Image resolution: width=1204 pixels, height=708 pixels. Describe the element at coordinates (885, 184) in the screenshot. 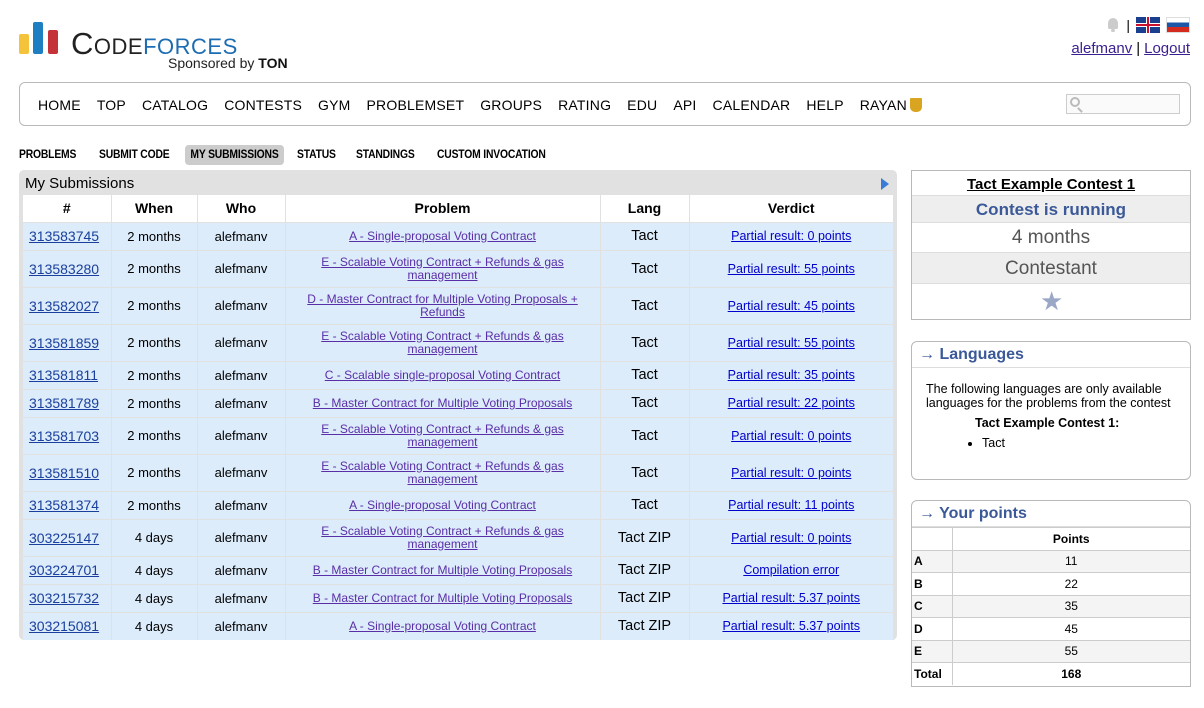

I see `expand-arrow-icon` at that location.